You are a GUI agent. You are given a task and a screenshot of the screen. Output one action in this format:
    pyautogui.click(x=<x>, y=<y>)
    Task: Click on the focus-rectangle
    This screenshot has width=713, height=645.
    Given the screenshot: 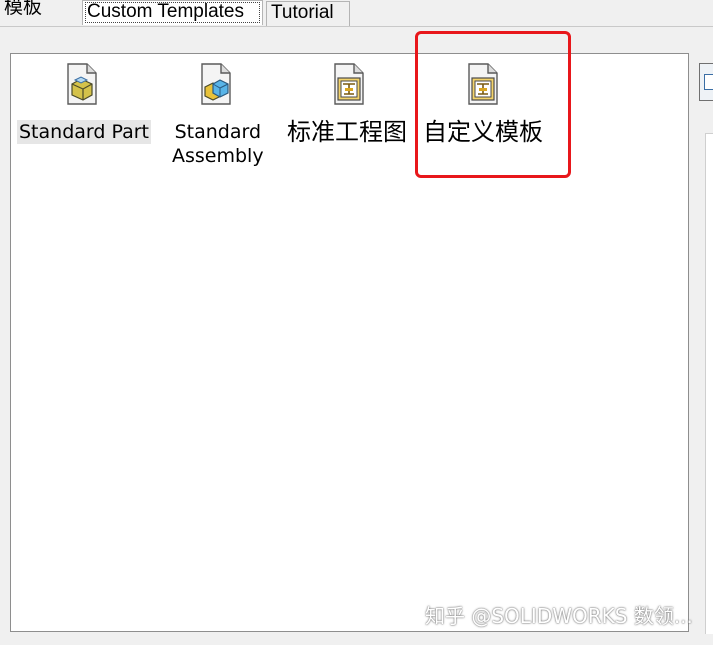 What is the action you would take?
    pyautogui.click(x=172, y=12)
    